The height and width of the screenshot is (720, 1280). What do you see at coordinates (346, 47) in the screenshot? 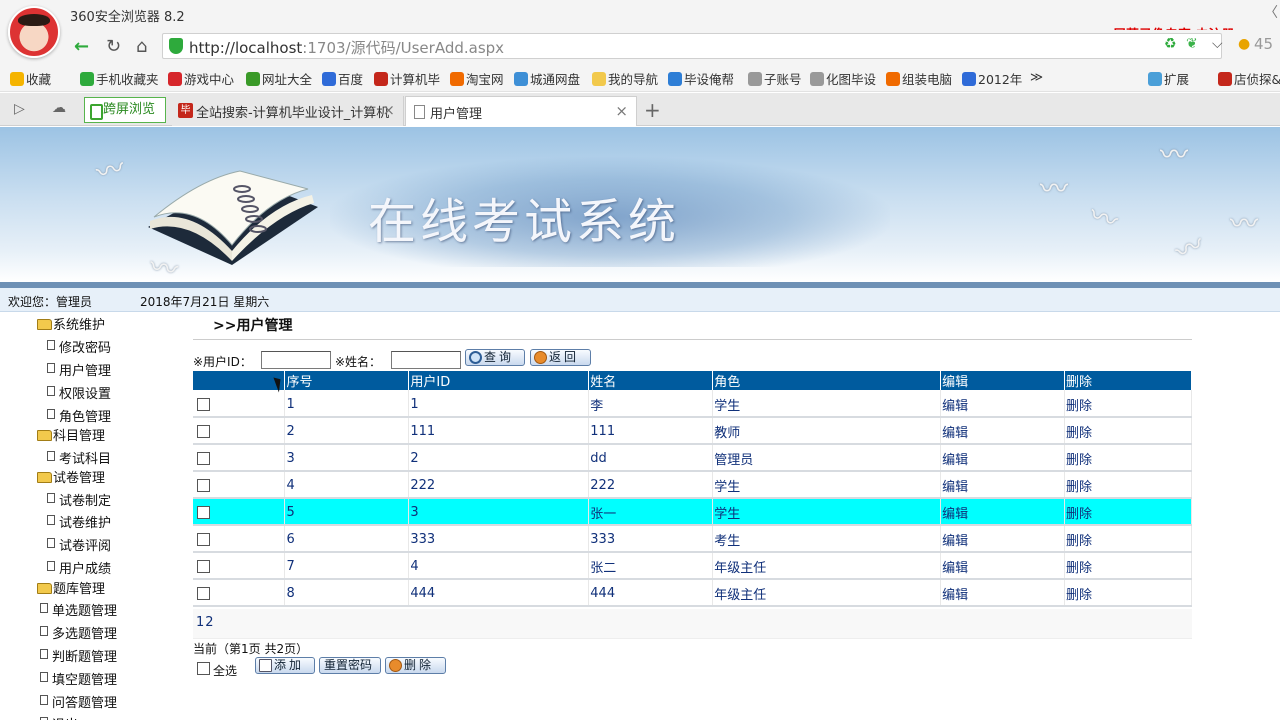
I see `url-text: http://localhost:1703/源代码/UserAdd.aspx` at bounding box center [346, 47].